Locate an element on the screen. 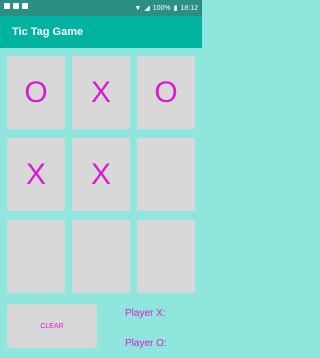 The width and height of the screenshot is (320, 358). player-x-label: Player X: is located at coordinates (145, 313).